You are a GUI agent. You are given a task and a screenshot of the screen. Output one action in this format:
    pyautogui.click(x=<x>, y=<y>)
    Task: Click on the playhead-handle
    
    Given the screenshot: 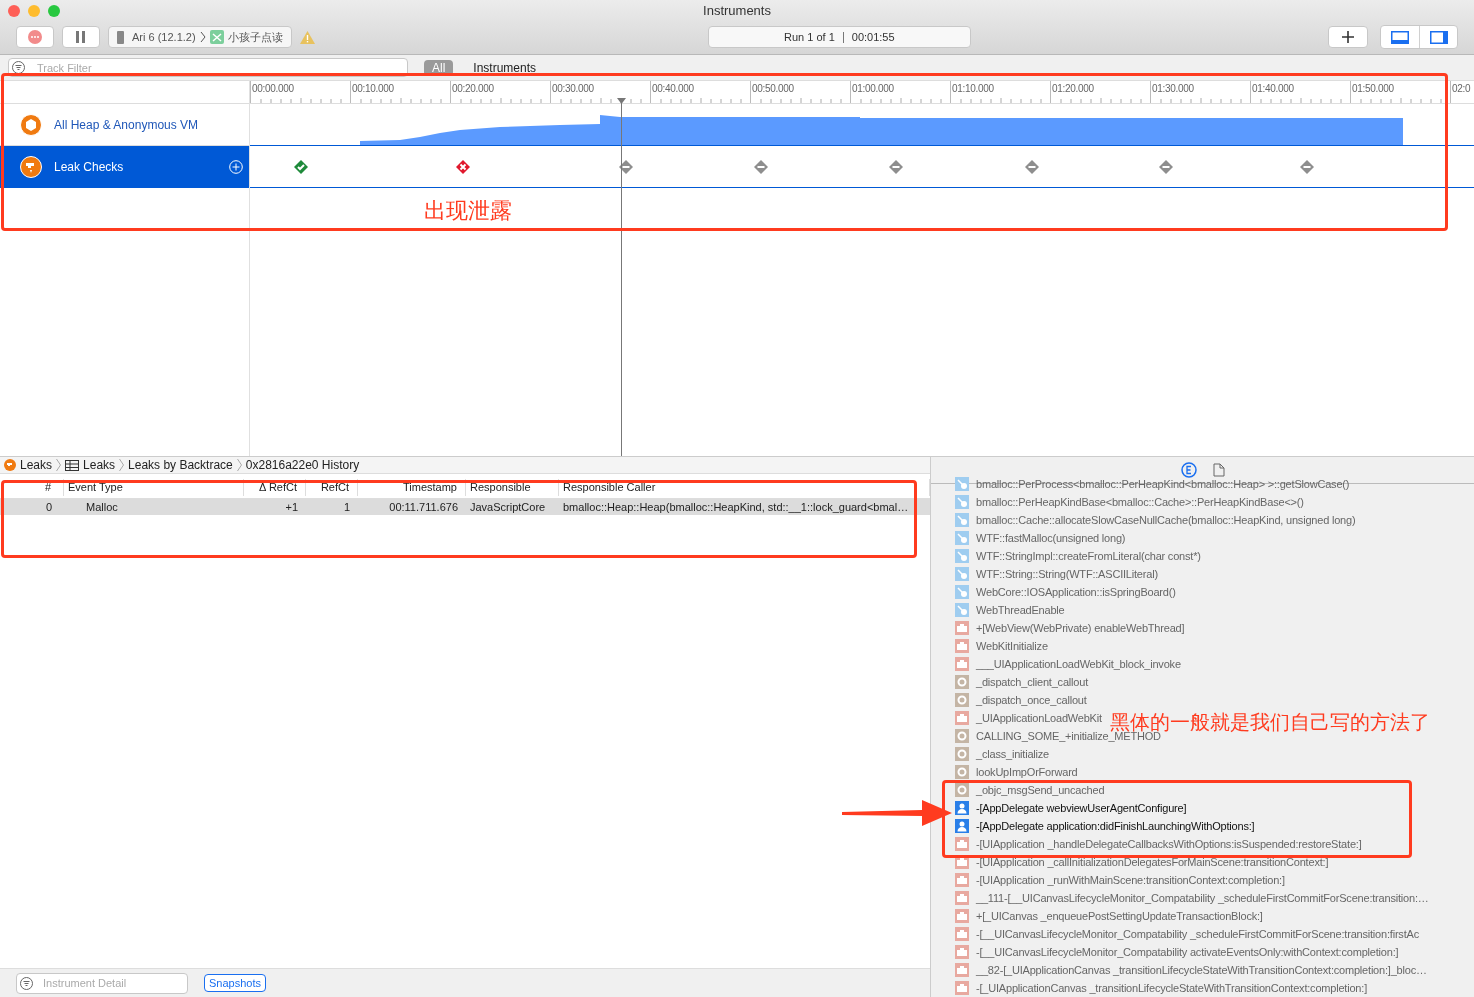 What is the action you would take?
    pyautogui.click(x=621, y=101)
    